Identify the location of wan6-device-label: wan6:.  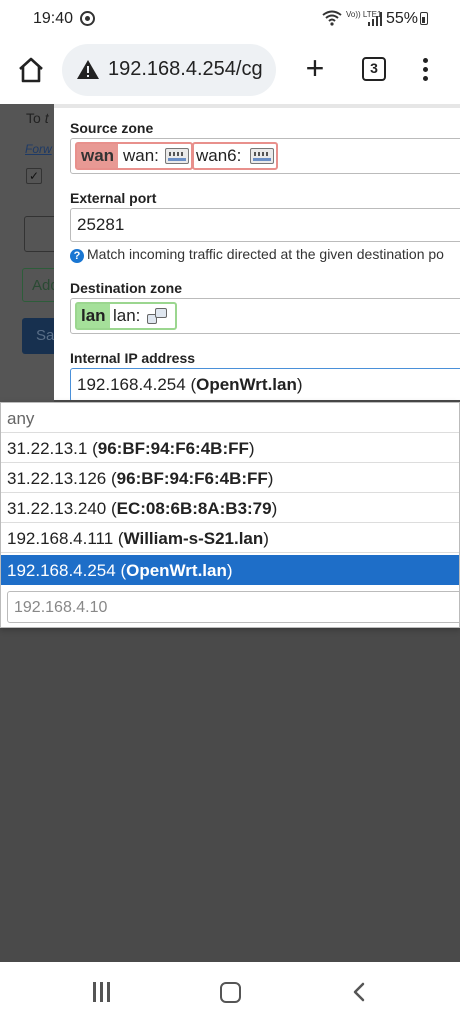
(219, 155).